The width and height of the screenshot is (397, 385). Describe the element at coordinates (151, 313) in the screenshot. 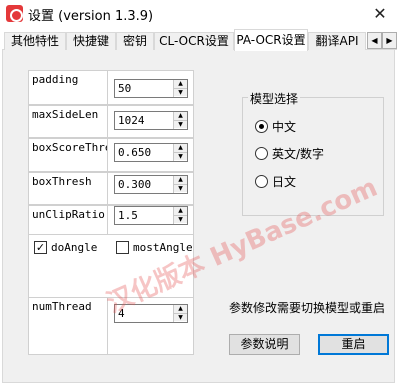

I see `numthread-stepper: 4 ▲ ▼` at that location.